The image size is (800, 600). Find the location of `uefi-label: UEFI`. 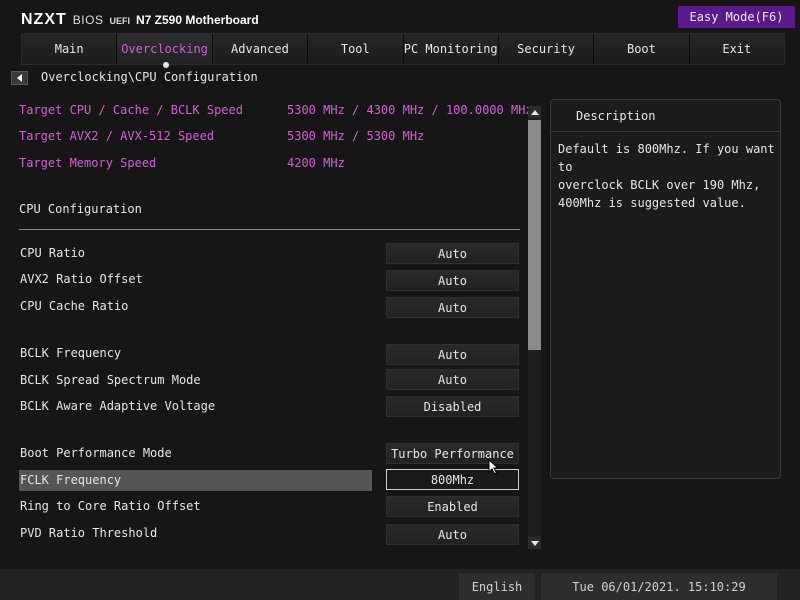

uefi-label: UEFI is located at coordinates (119, 21).